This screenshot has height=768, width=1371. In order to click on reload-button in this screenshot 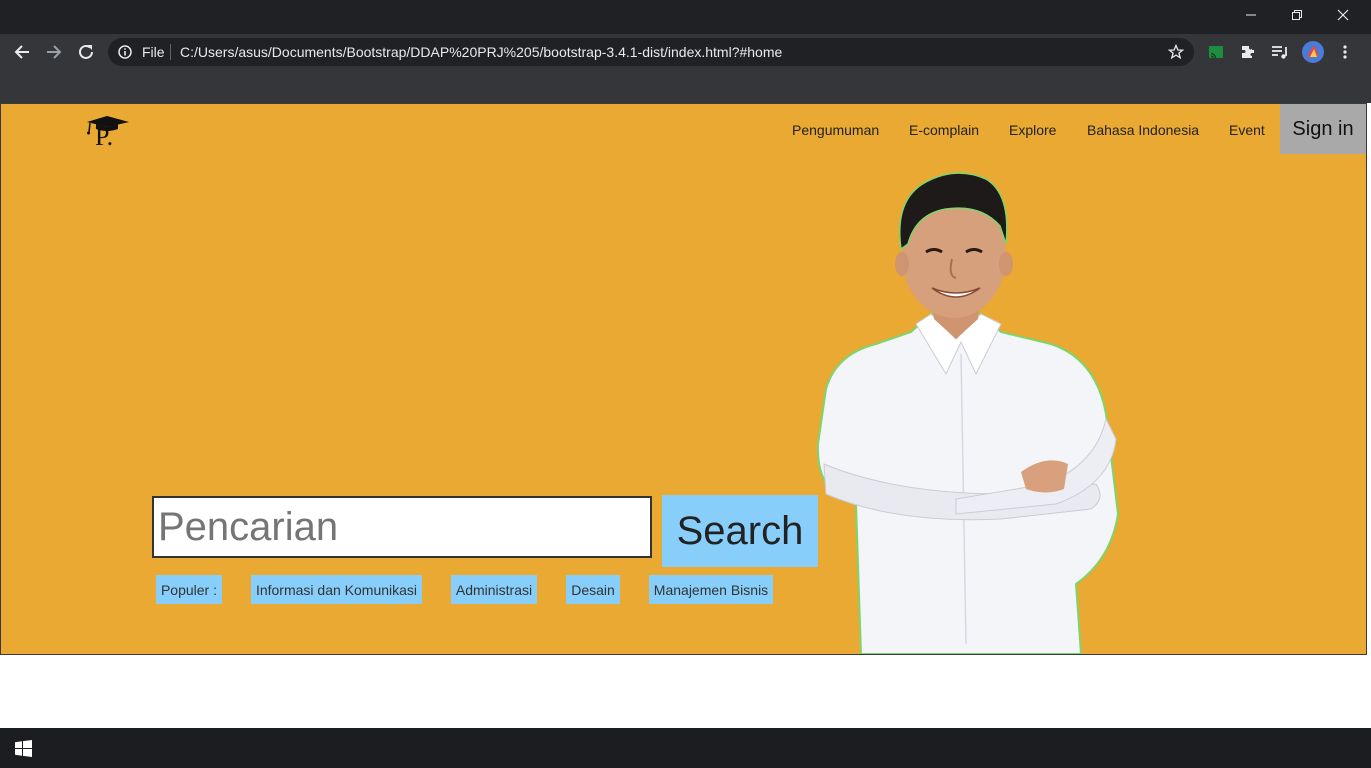, I will do `click(86, 52)`.